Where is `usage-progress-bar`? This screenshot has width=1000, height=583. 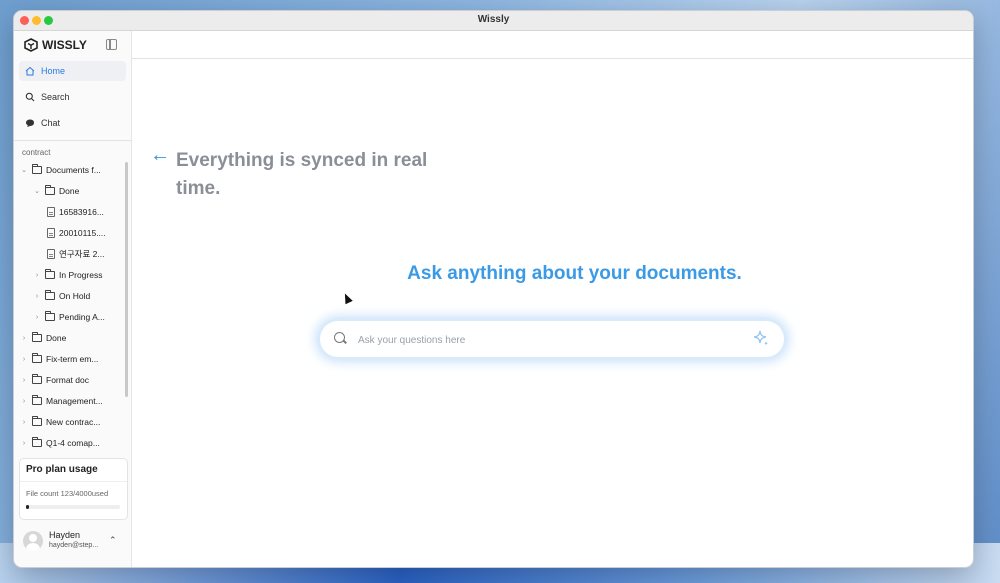
usage-progress-bar is located at coordinates (73, 507).